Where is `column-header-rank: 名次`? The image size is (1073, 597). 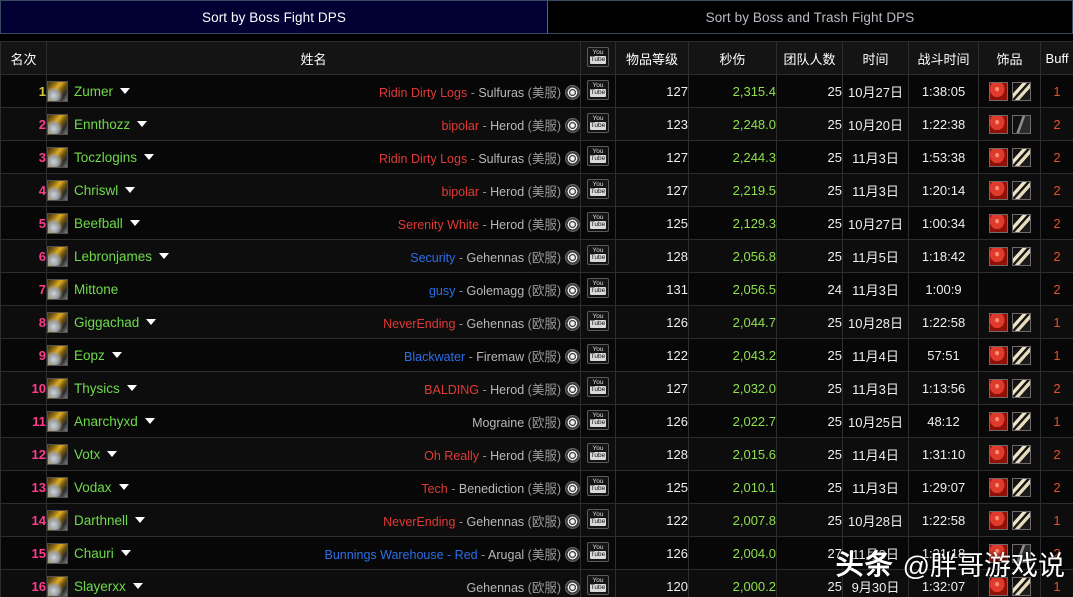 column-header-rank: 名次 is located at coordinates (23, 58).